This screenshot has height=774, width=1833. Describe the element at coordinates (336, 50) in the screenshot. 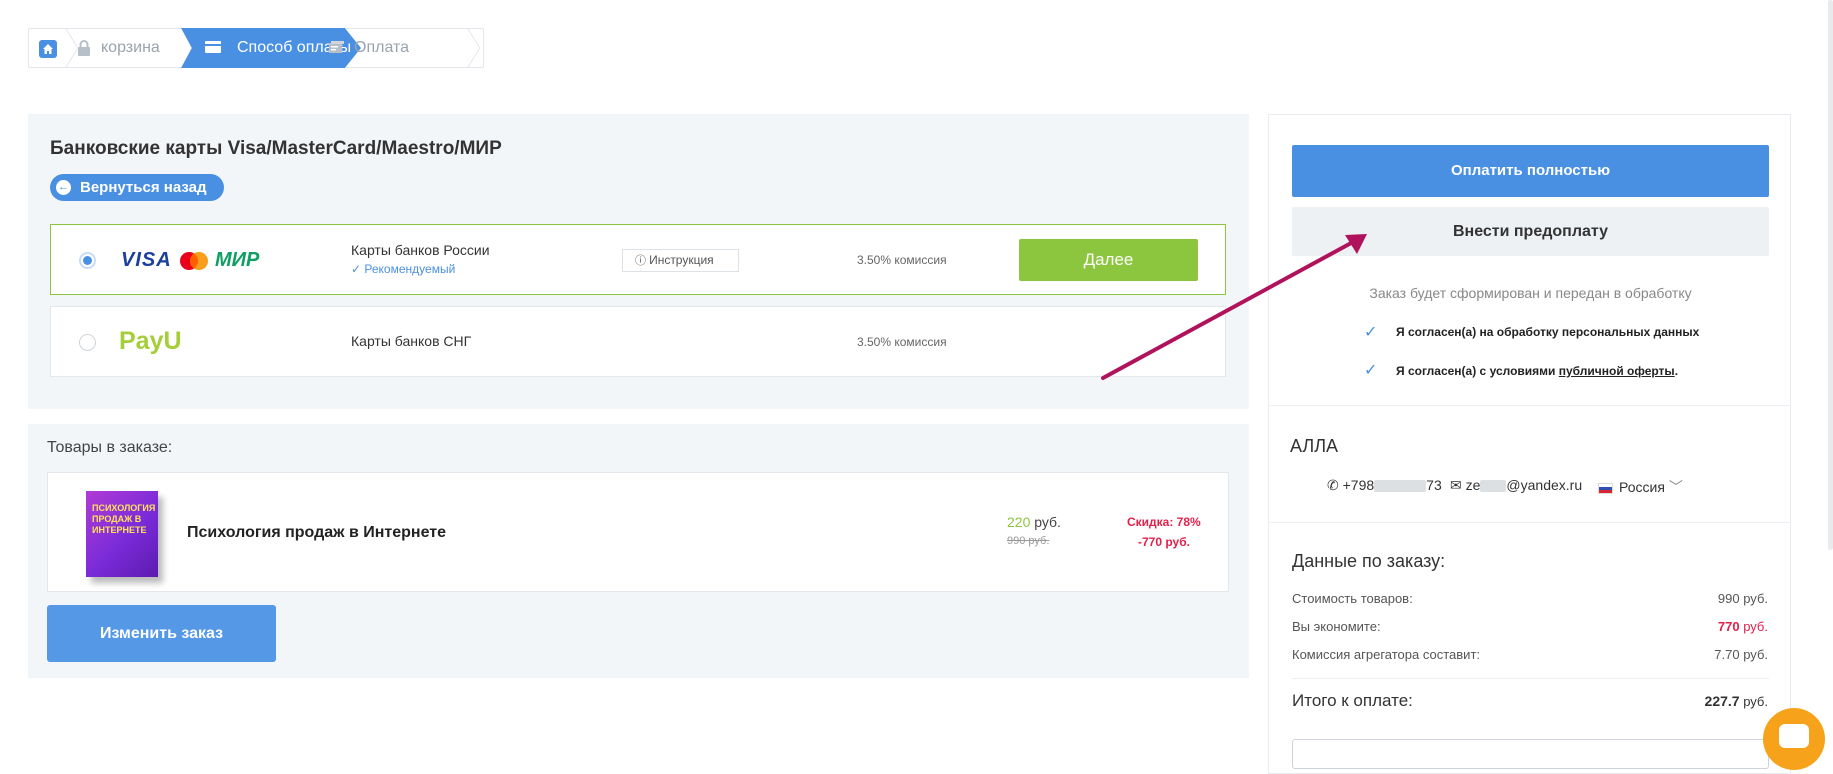

I see `card-icon` at that location.